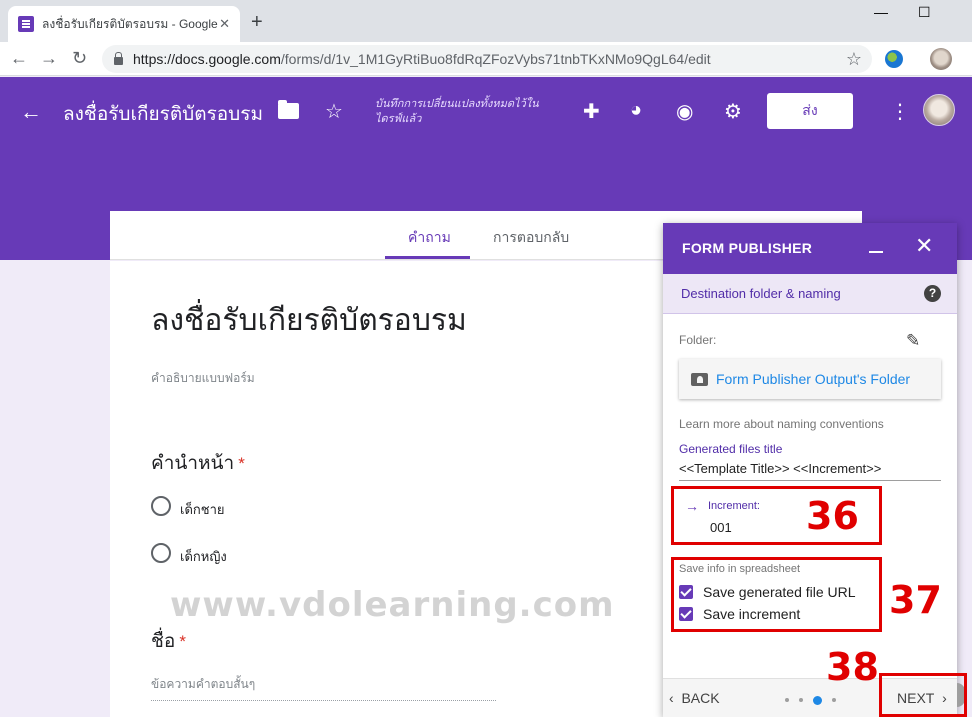  What do you see at coordinates (854, 59) in the screenshot?
I see `bookmark-star-icon: ☆` at bounding box center [854, 59].